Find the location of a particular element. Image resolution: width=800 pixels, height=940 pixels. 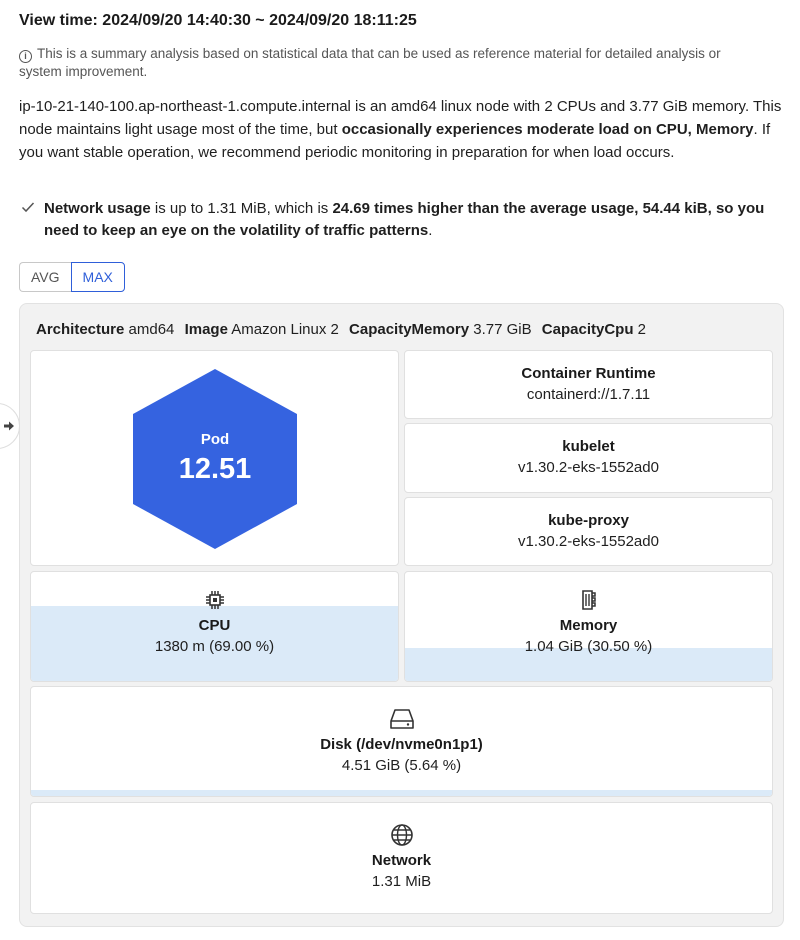

attr-capacity-memory: CapacityMemory 3.77 GiB is located at coordinates (440, 329).